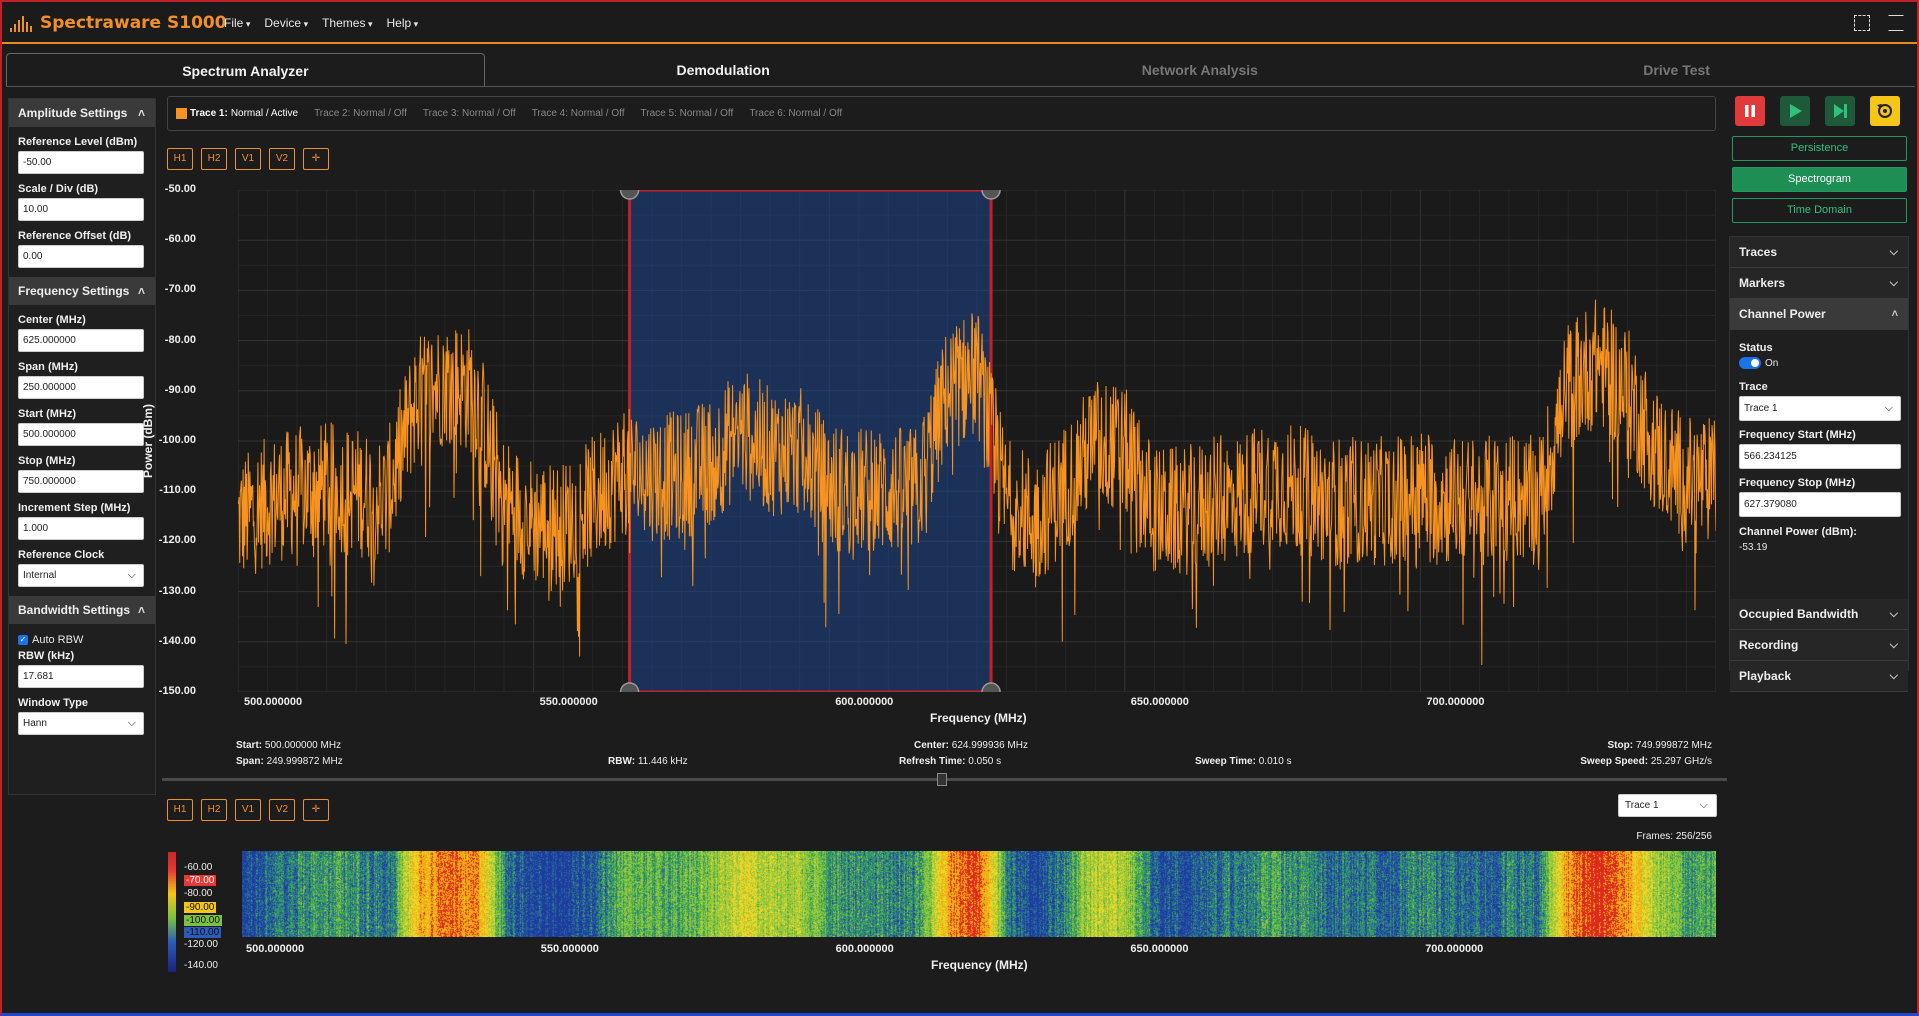 This screenshot has width=1919, height=1016. What do you see at coordinates (1225, 761) in the screenshot?
I see `stat-sweep-label: Sweep Time:` at bounding box center [1225, 761].